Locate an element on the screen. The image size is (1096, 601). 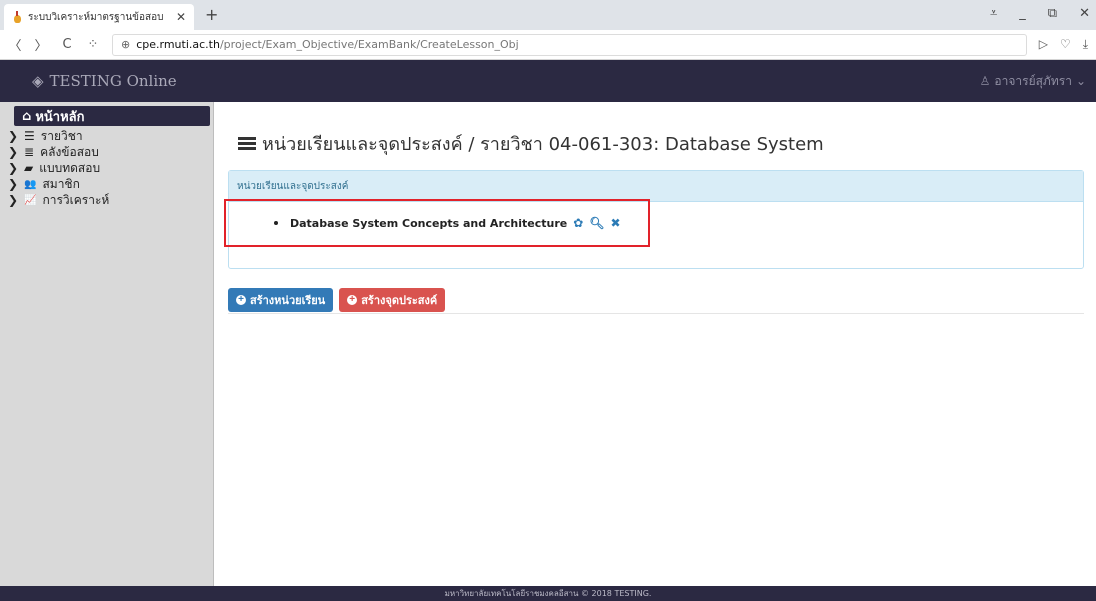
sidebar-item-analysis: ❯ 📈 การวิเคราะห์ is located at coordinates (106, 200).